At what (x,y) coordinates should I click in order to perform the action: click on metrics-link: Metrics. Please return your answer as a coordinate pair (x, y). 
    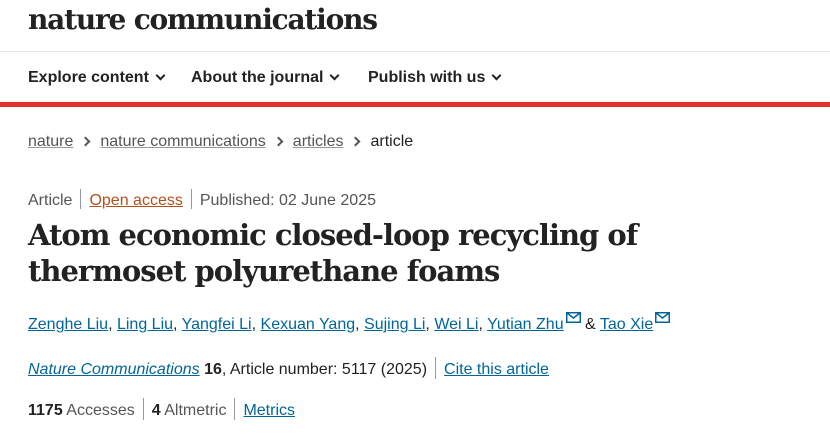
    Looking at the image, I should click on (269, 410).